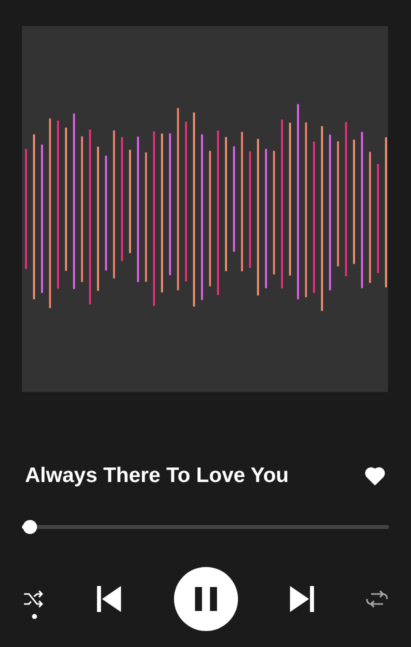  Describe the element at coordinates (377, 599) in the screenshot. I see `repeat-icon` at that location.